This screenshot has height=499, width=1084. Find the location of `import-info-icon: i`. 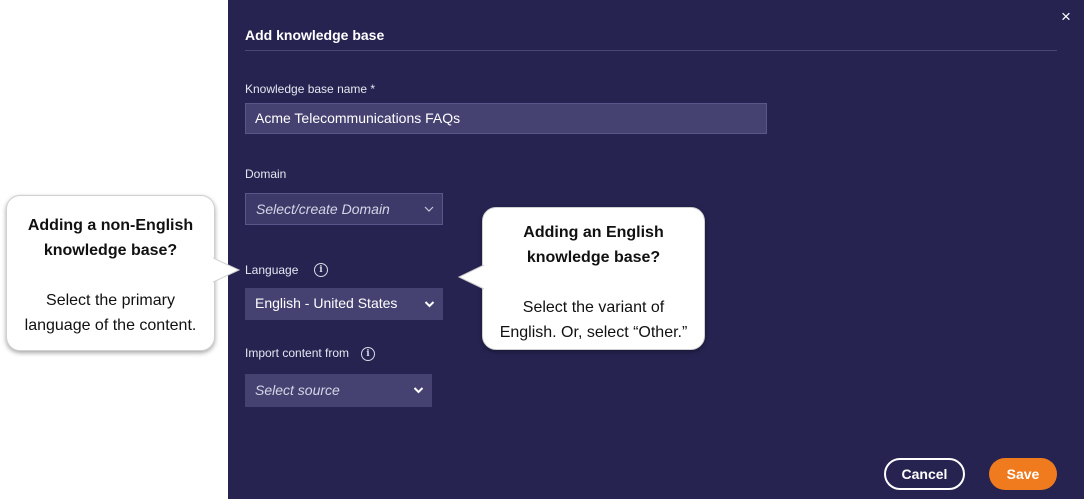

import-info-icon: i is located at coordinates (368, 354).